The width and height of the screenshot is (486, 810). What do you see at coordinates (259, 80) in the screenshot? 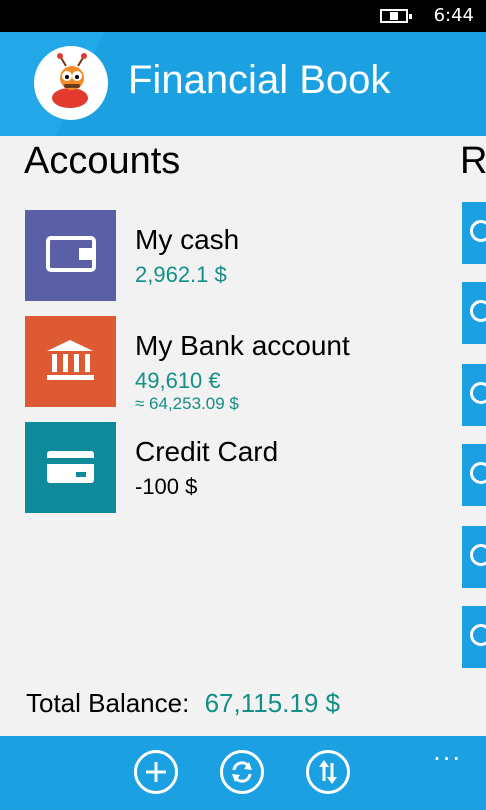
I see `app-title: Financial Book` at bounding box center [259, 80].